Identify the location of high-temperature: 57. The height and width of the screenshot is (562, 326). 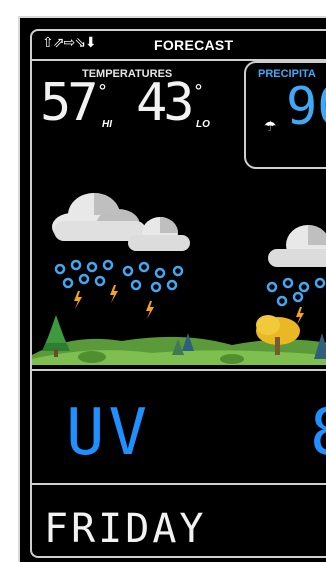
(69, 103).